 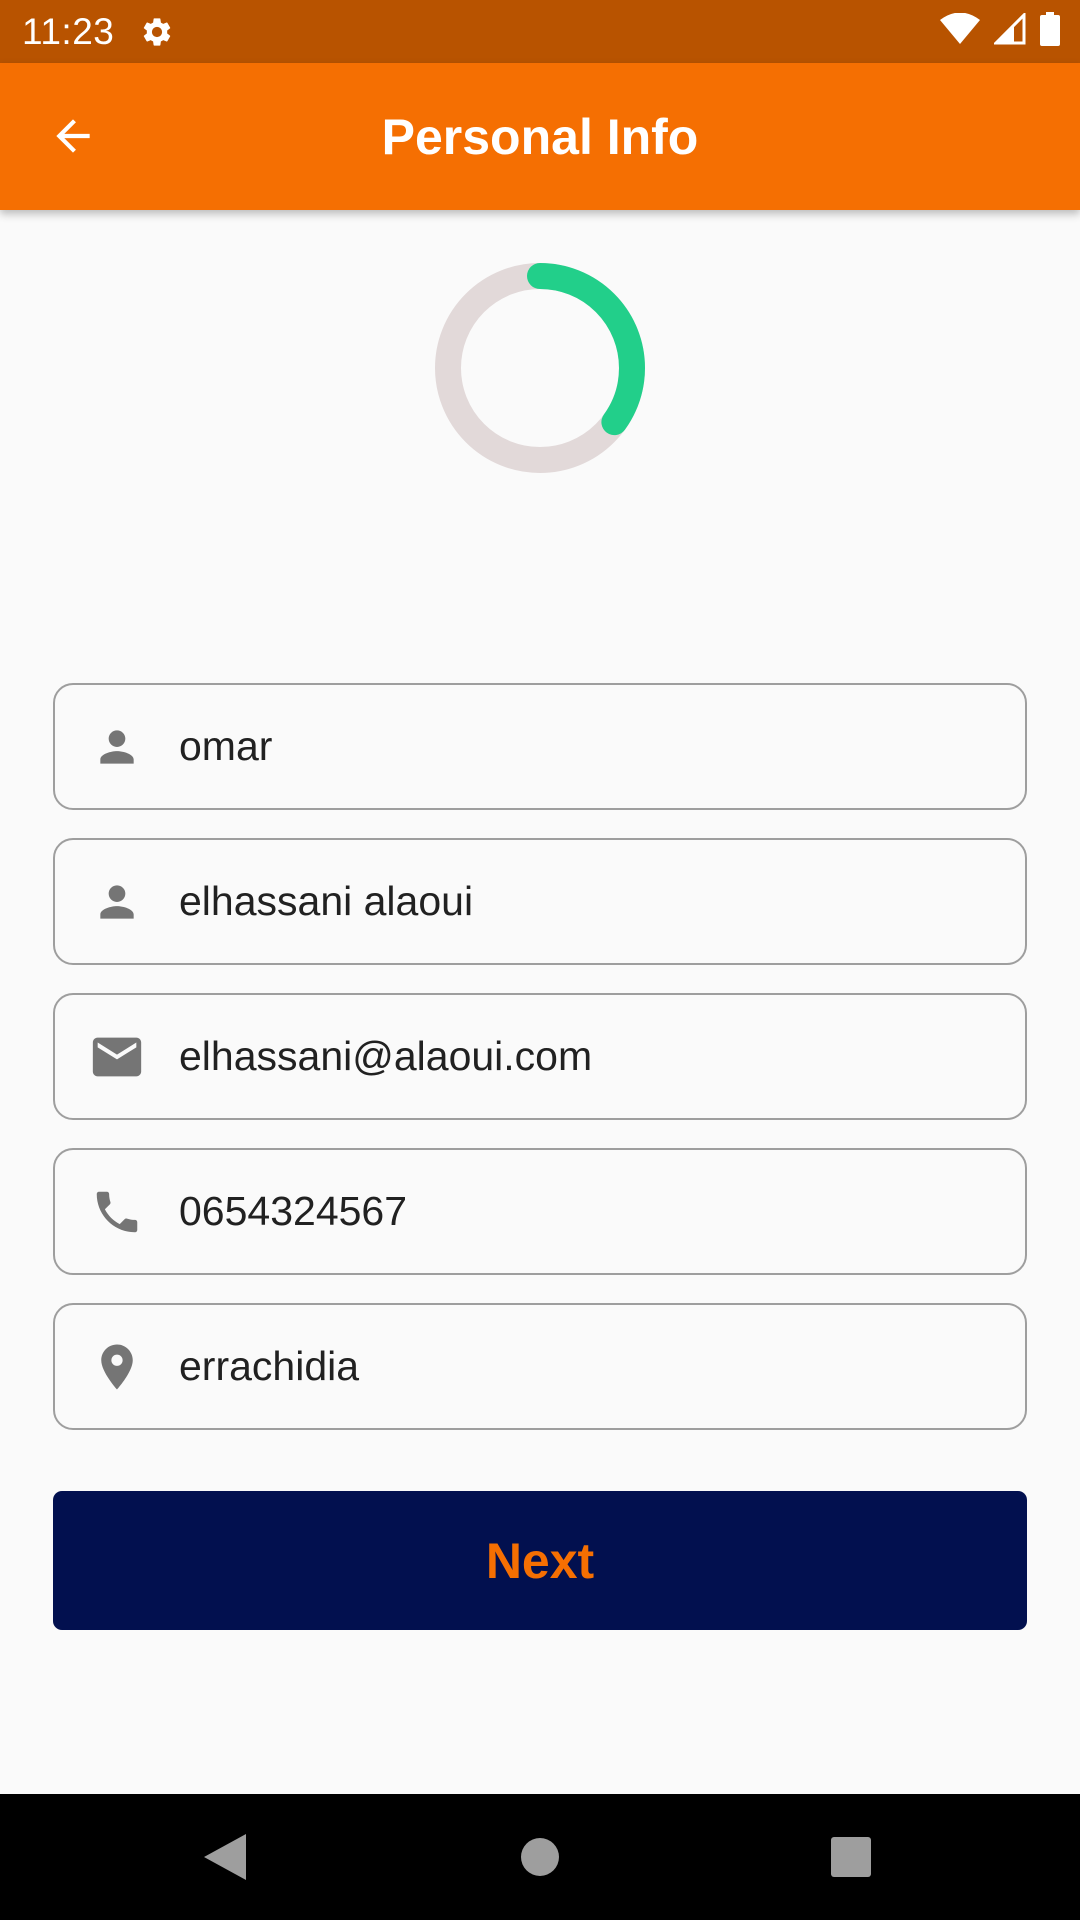 What do you see at coordinates (569, 746) in the screenshot?
I see `first-name-input` at bounding box center [569, 746].